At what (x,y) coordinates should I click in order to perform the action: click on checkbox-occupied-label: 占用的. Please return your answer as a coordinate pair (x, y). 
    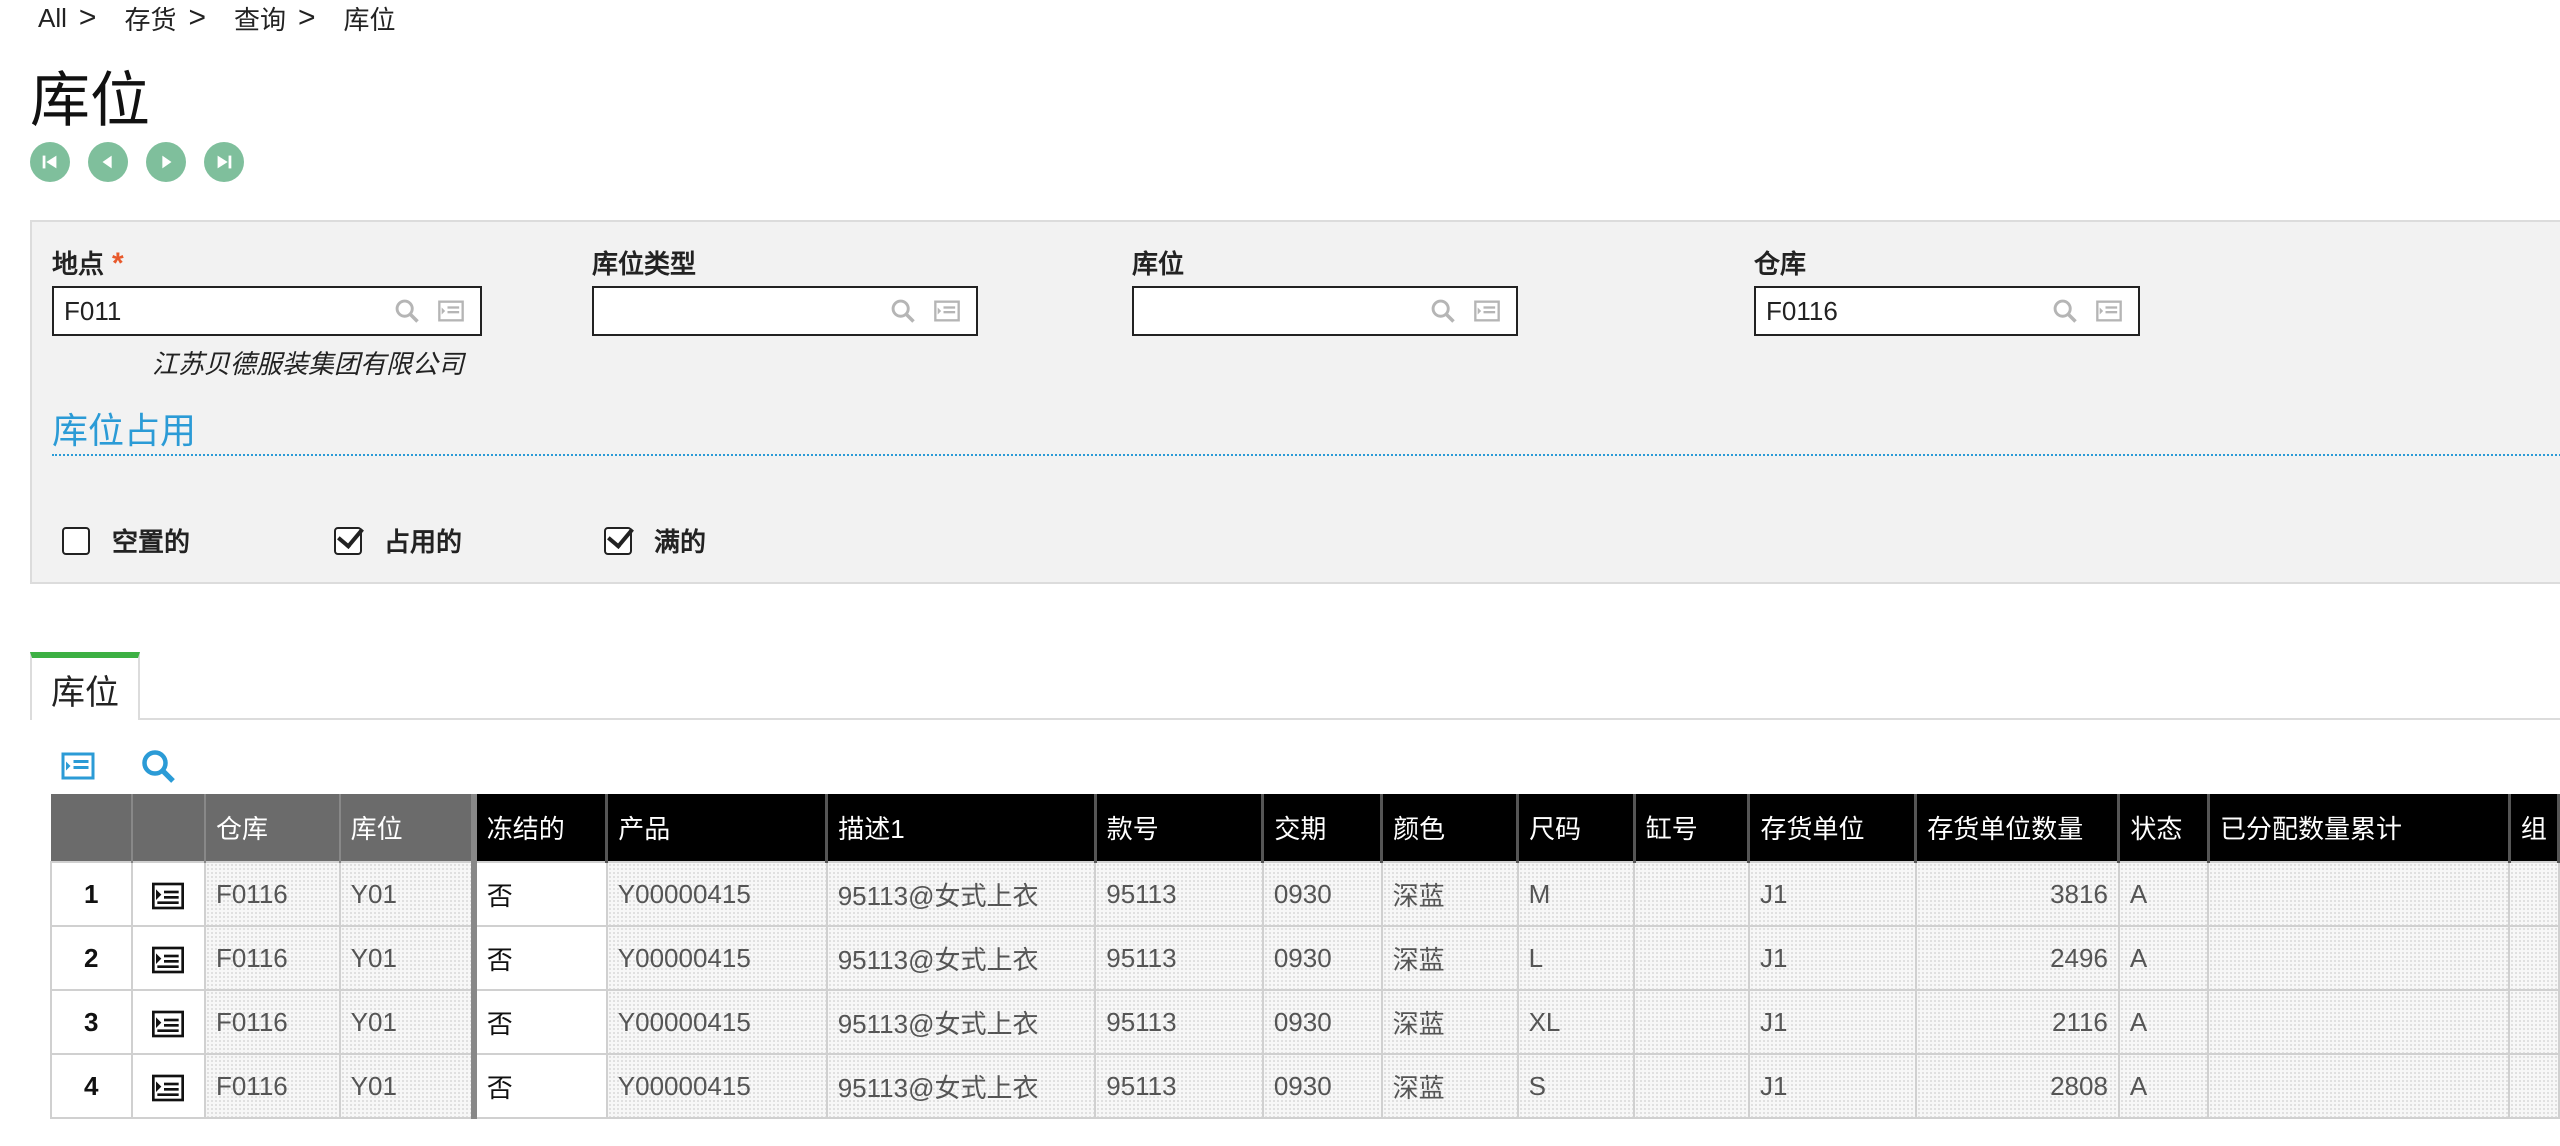
    Looking at the image, I should click on (423, 542).